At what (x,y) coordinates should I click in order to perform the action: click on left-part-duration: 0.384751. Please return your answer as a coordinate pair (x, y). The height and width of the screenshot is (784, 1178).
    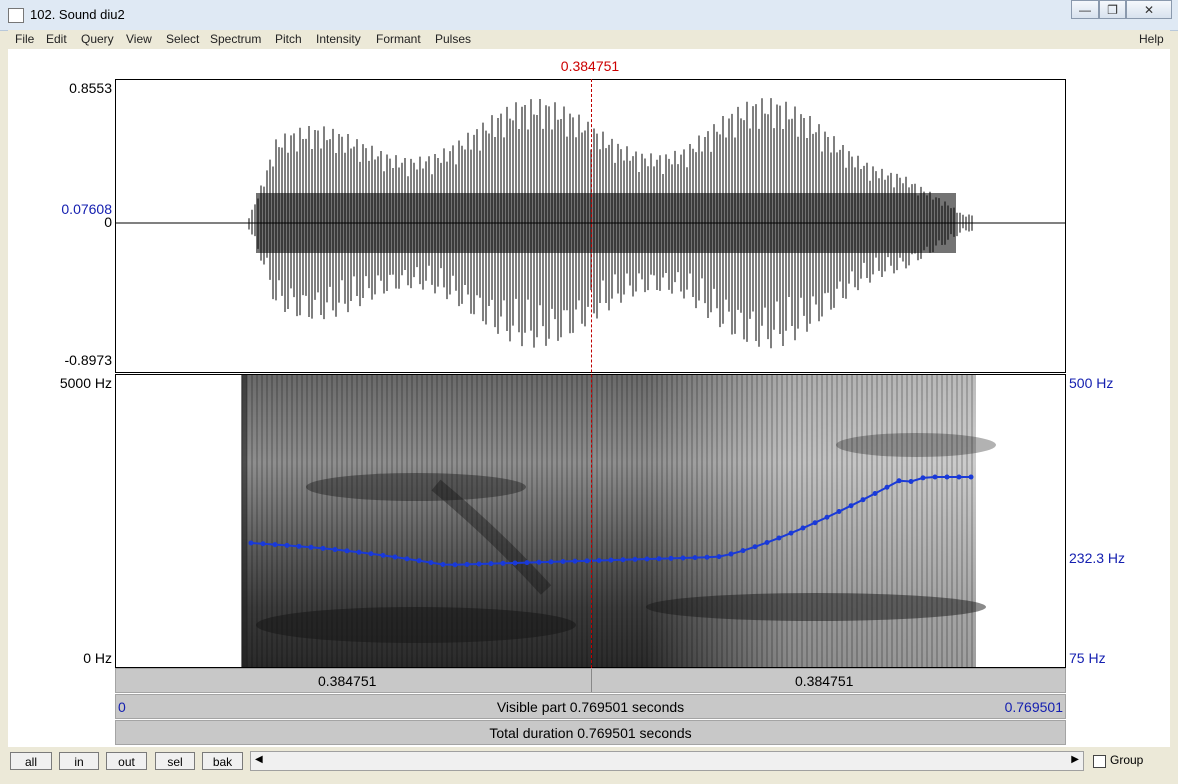
    Looking at the image, I should click on (347, 681).